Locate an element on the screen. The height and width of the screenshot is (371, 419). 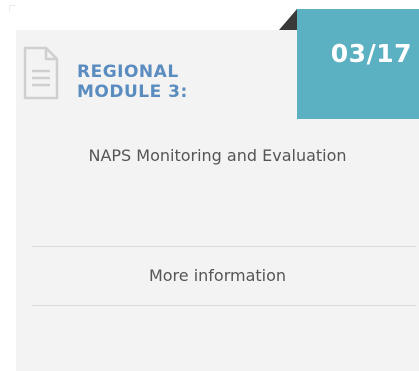
divider-top is located at coordinates (224, 246).